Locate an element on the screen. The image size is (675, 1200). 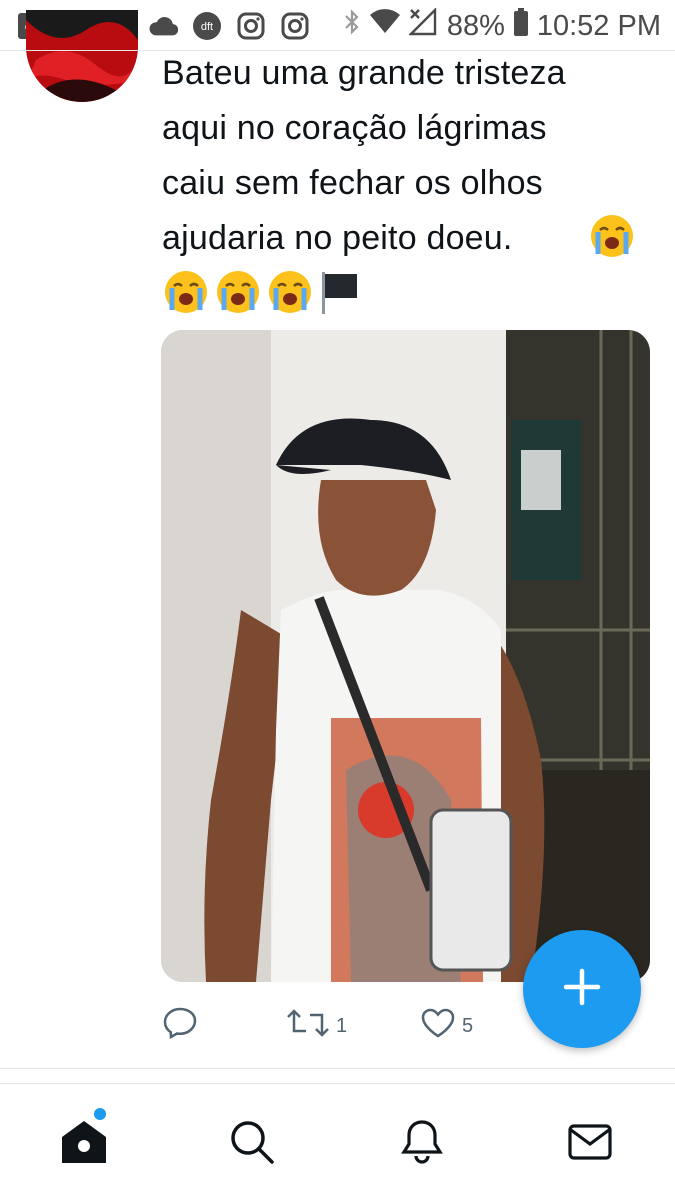
heart-icon is located at coordinates (438, 1026).